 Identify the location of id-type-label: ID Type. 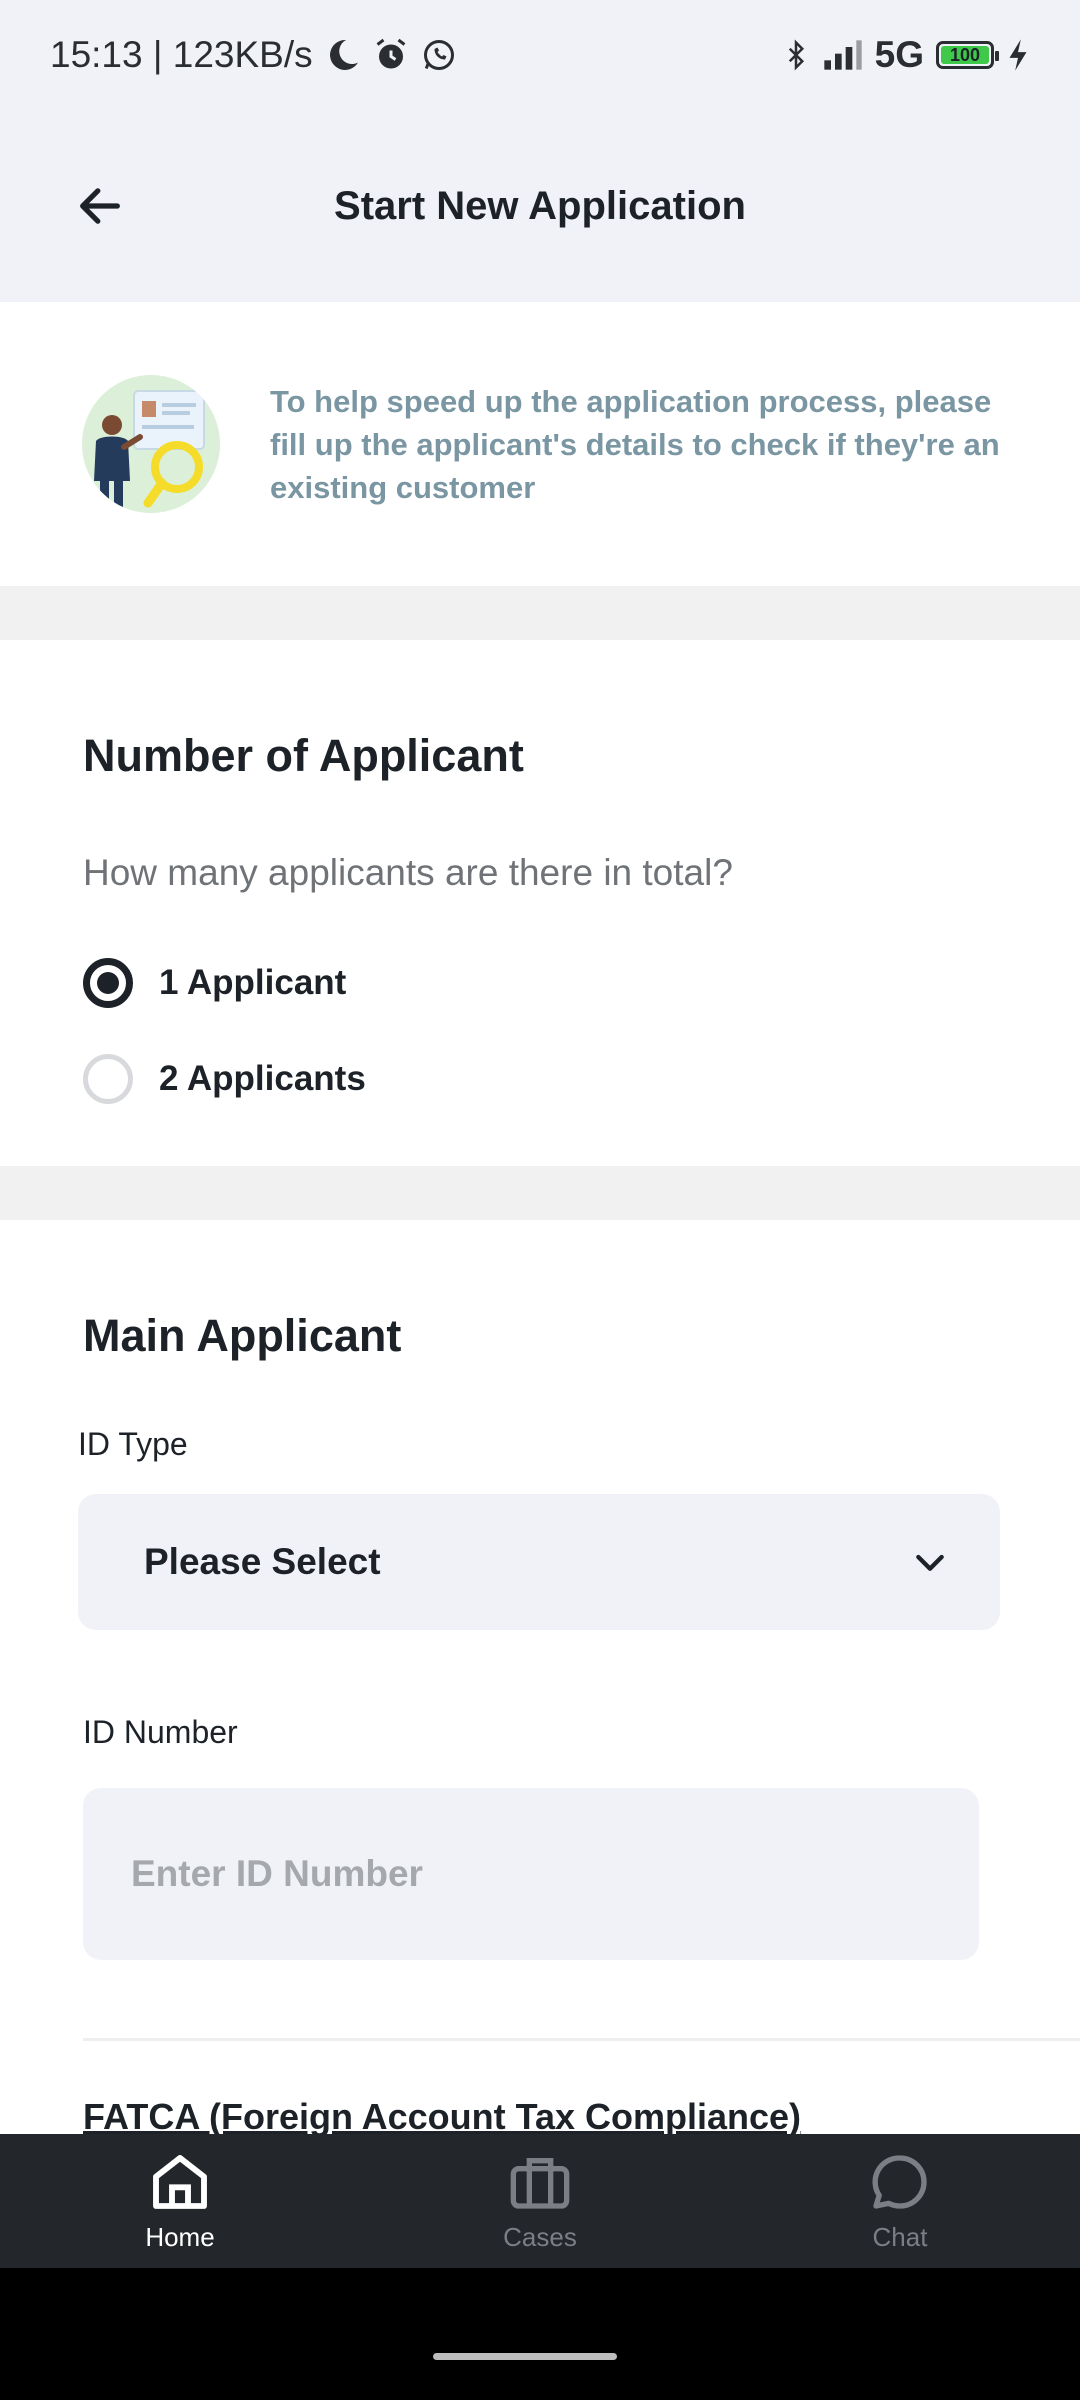
(133, 1444).